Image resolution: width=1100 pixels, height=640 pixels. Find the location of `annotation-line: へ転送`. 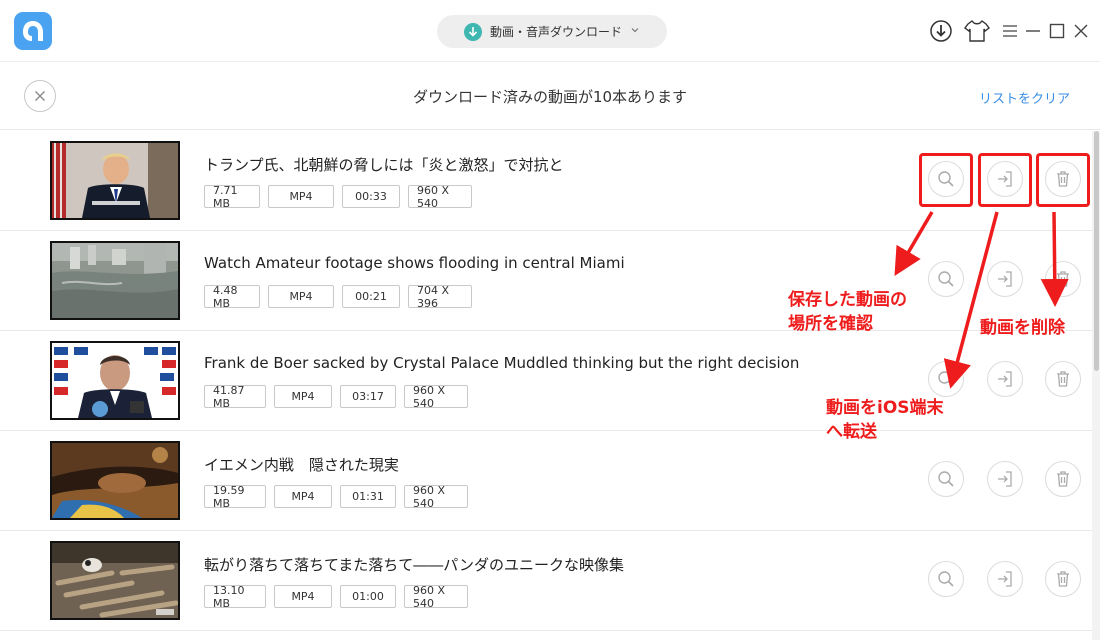

annotation-line: へ転送 is located at coordinates (851, 432).